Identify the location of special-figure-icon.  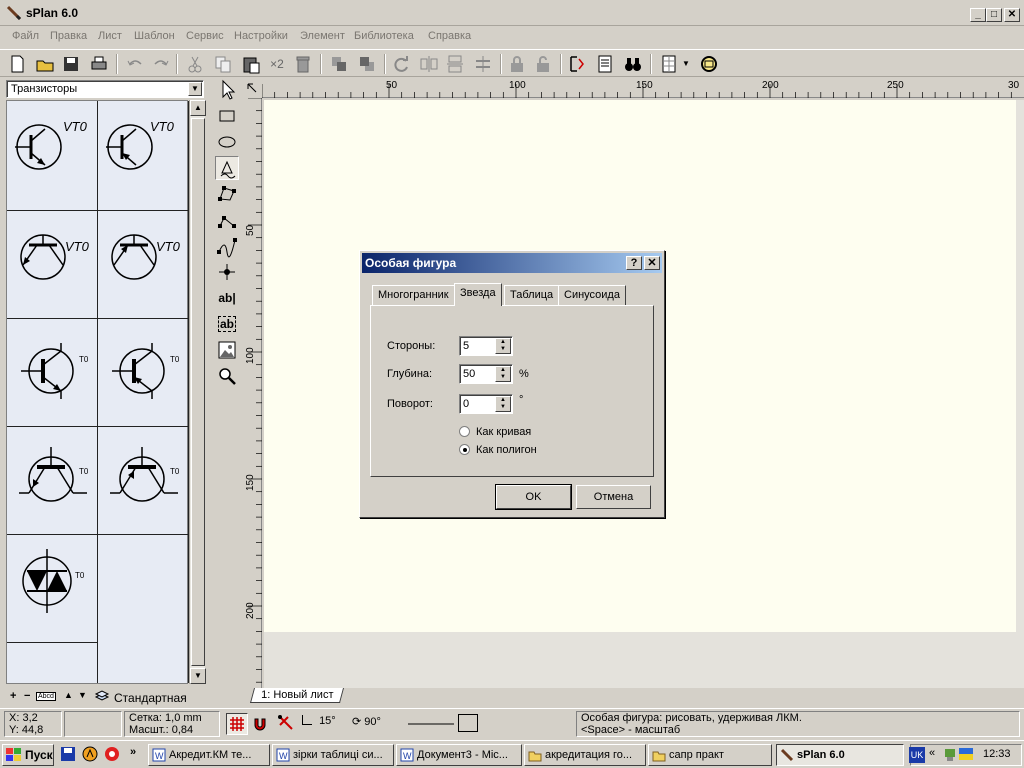
(227, 168).